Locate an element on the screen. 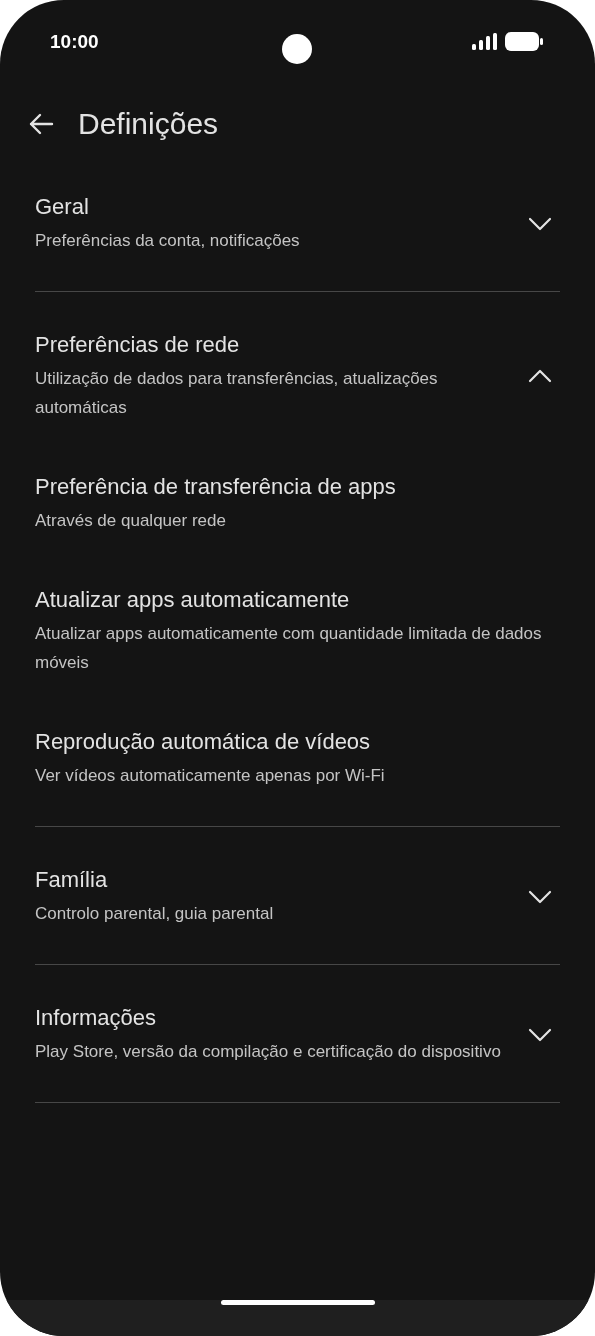  chevron-up-icon is located at coordinates (540, 376).